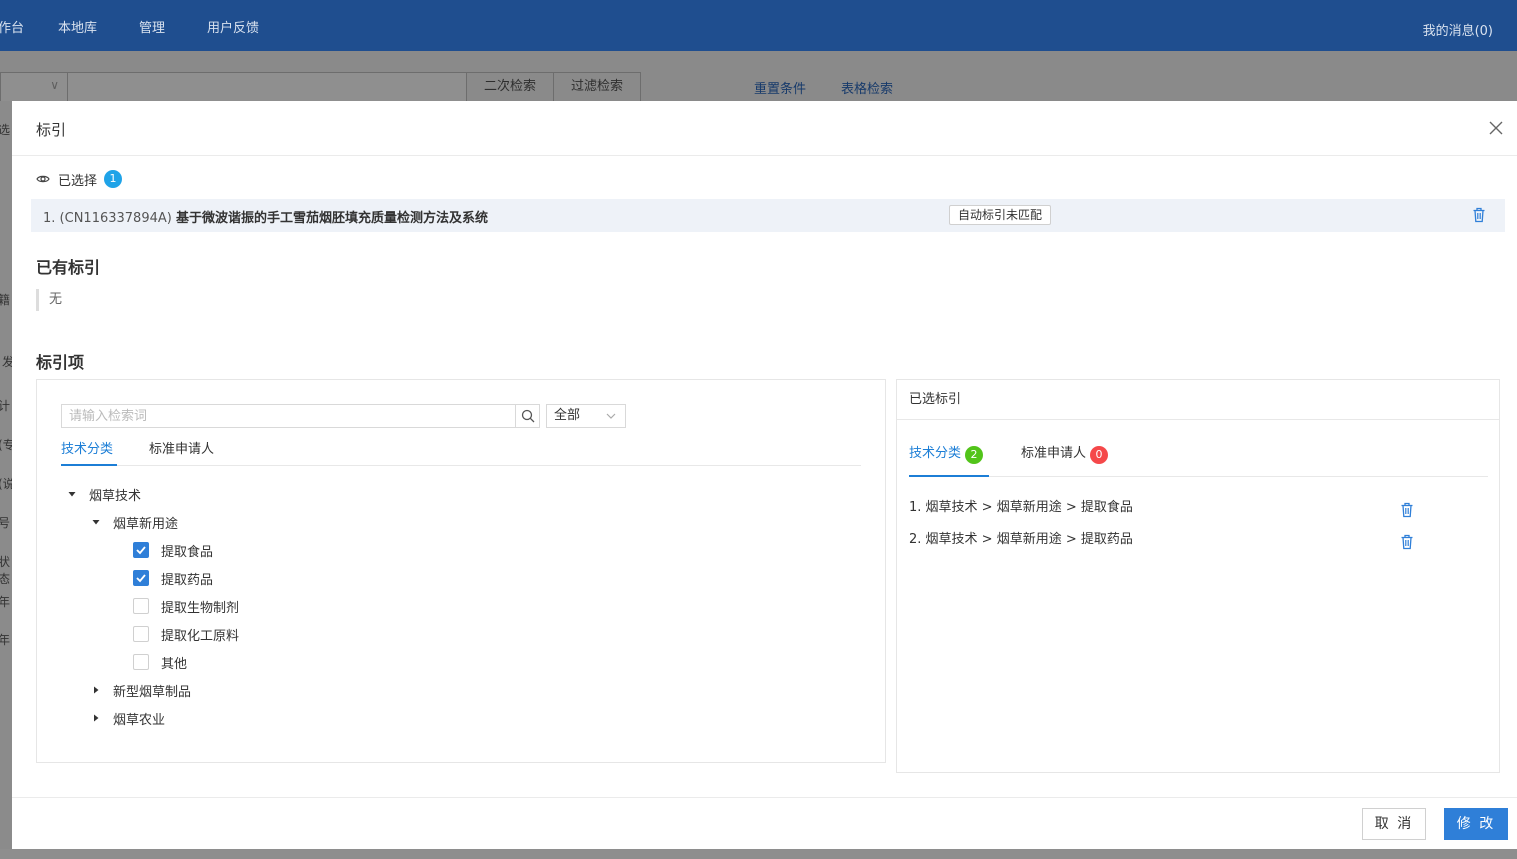  Describe the element at coordinates (331, 218) in the screenshot. I see `selected-patent-title: 基于微波谐振的手工雪茄烟胚填充质量检测方法及系统` at that location.